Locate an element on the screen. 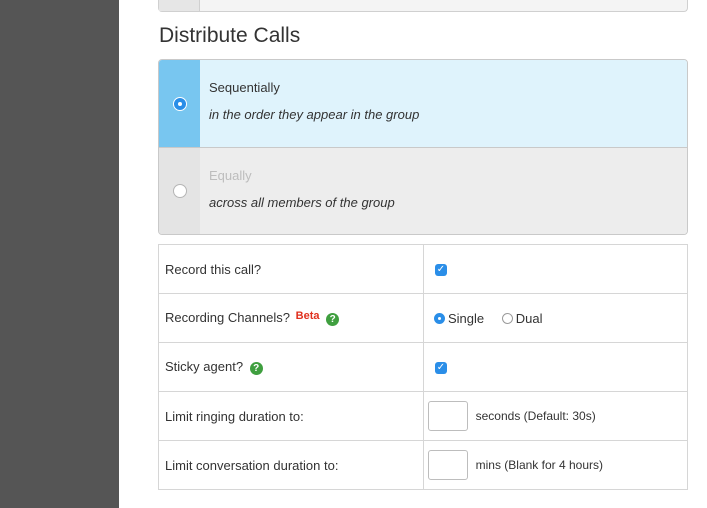 This screenshot has width=707, height=508. radio-selected-icon is located at coordinates (180, 103).